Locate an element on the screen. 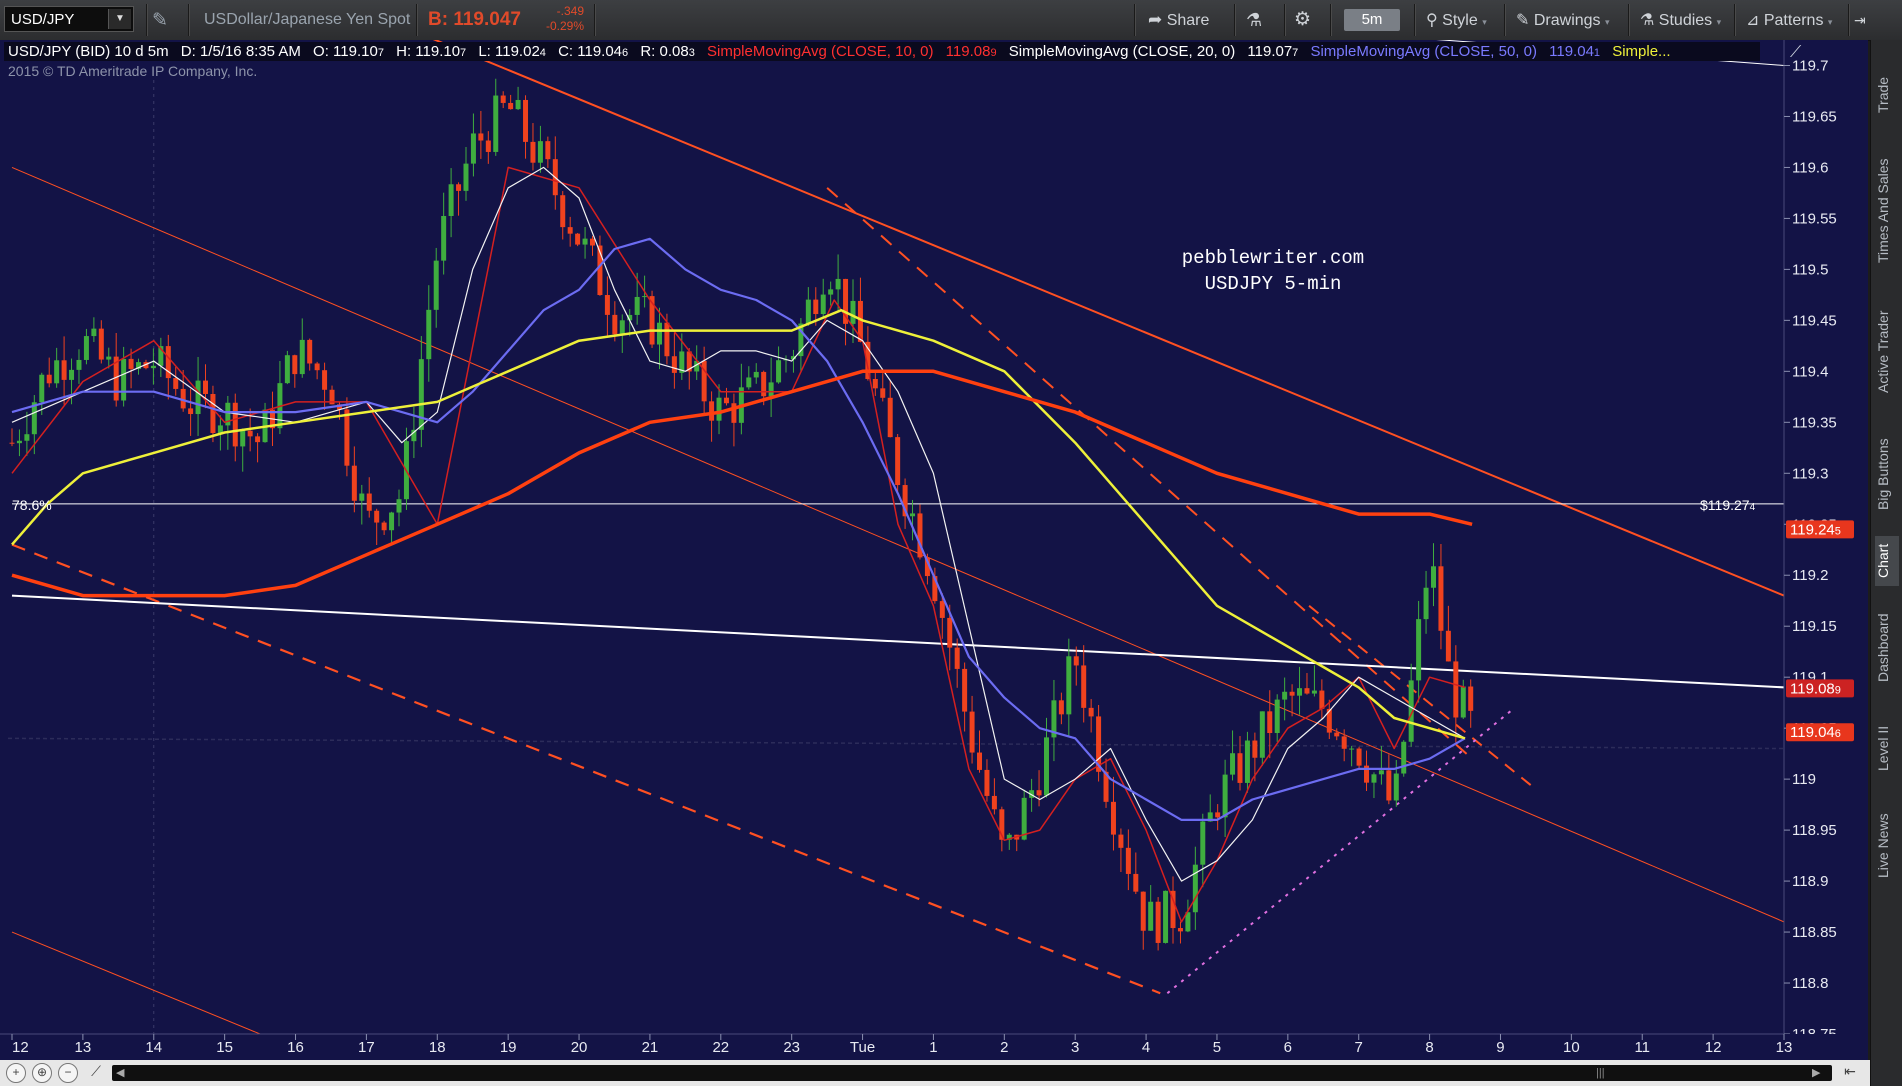 This screenshot has width=1902, height=1086. zoom-in-icon: + is located at coordinates (16, 1073).